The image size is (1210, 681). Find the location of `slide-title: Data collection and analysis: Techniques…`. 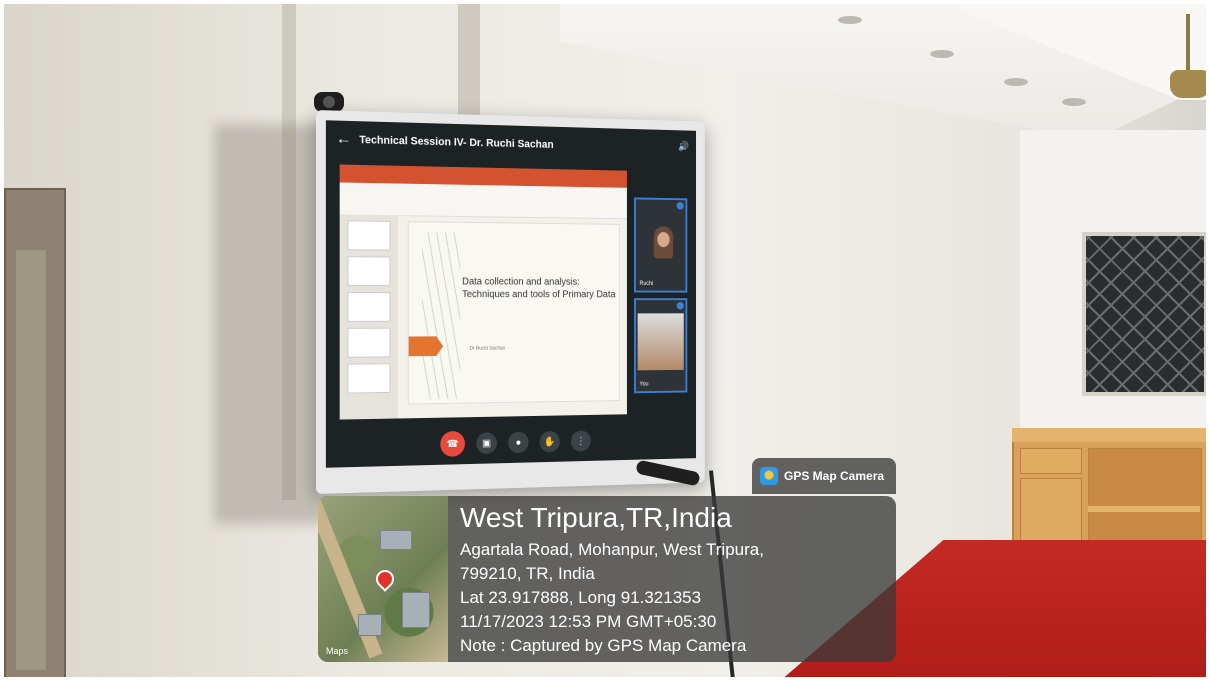

slide-title: Data collection and analysis: Techniques… is located at coordinates (539, 288).